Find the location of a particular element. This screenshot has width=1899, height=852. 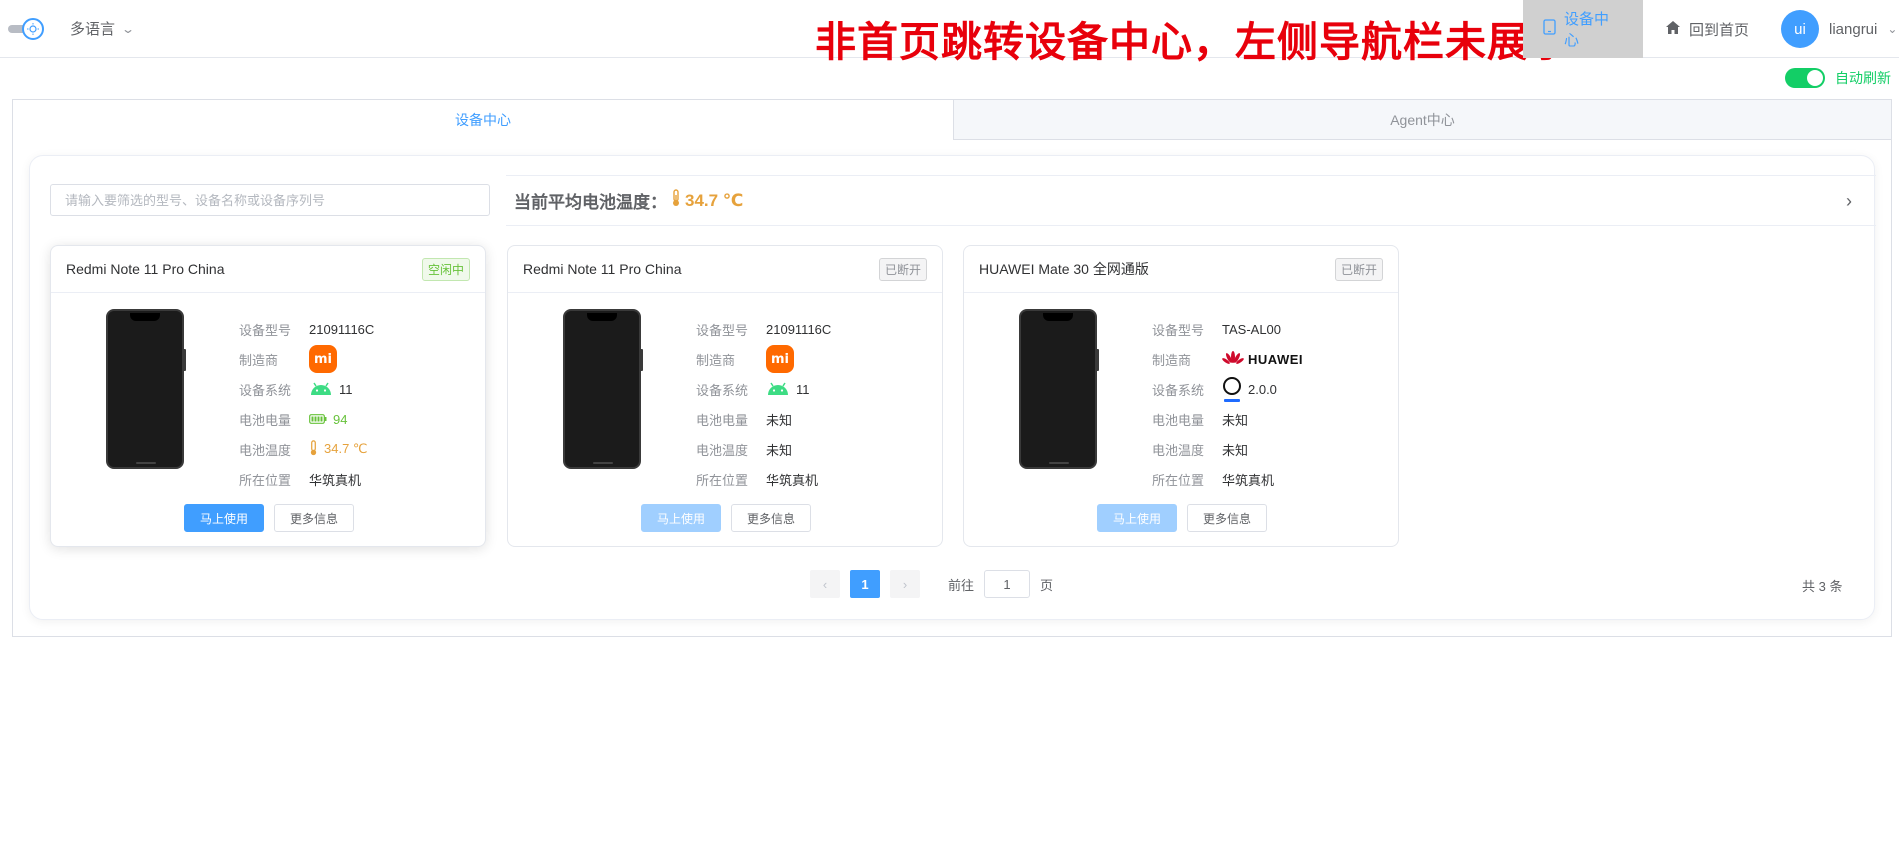

search-input is located at coordinates (270, 200).